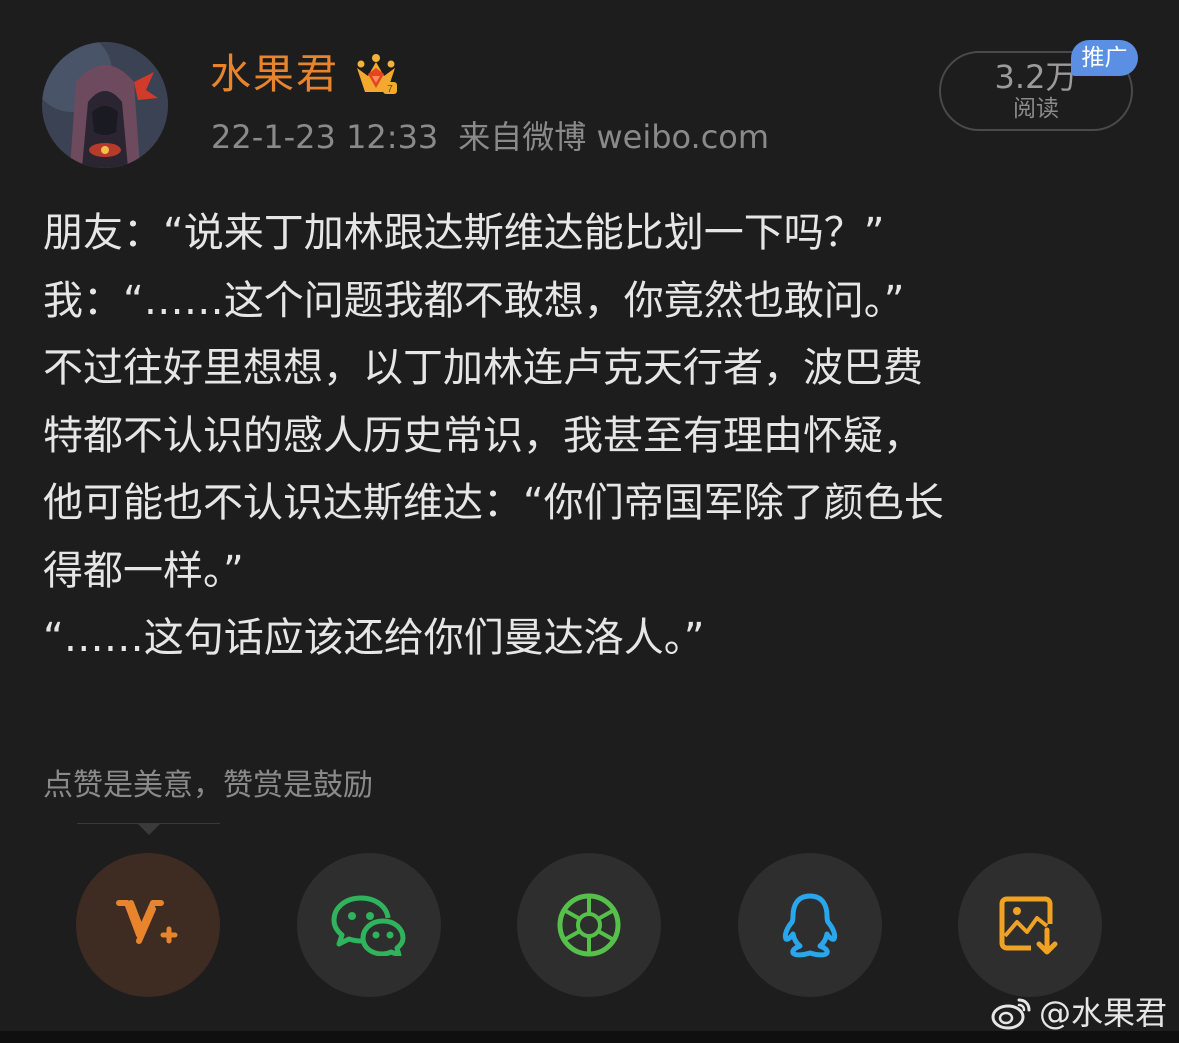 The height and width of the screenshot is (1043, 1179). Describe the element at coordinates (589, 1037) in the screenshot. I see `bottom-strip` at that location.